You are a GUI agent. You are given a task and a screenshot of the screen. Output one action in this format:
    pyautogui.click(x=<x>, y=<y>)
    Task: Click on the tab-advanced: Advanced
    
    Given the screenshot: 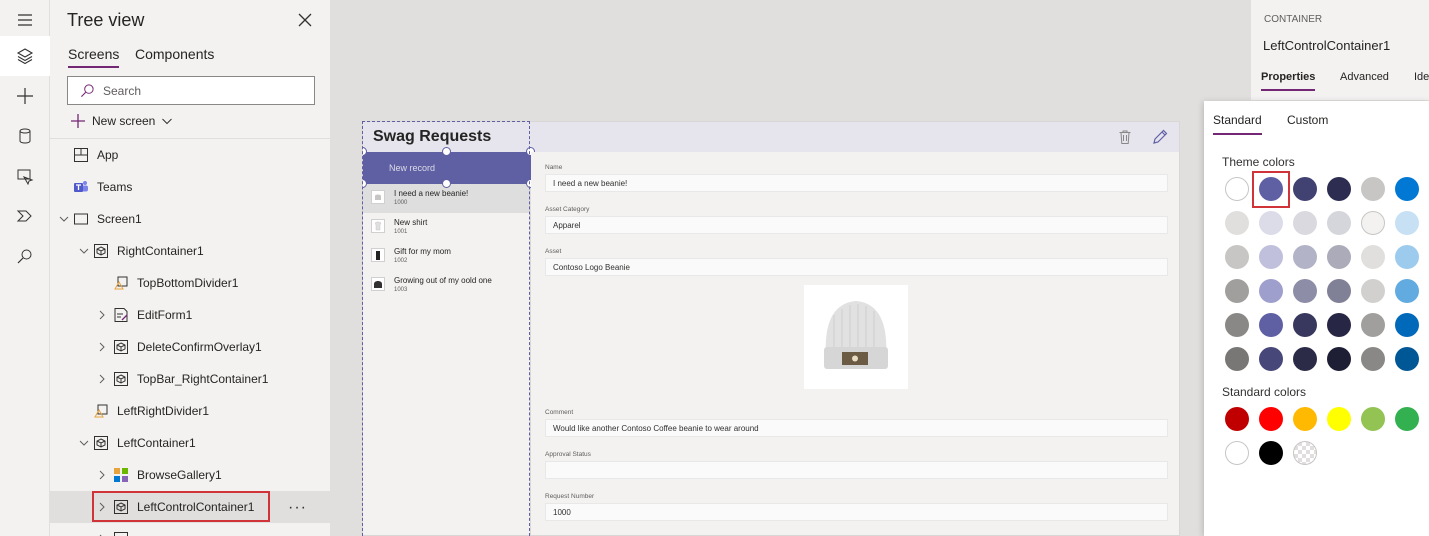 What is the action you would take?
    pyautogui.click(x=1364, y=80)
    